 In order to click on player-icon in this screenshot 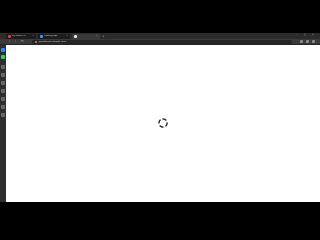, I will do `click(3, 115)`.